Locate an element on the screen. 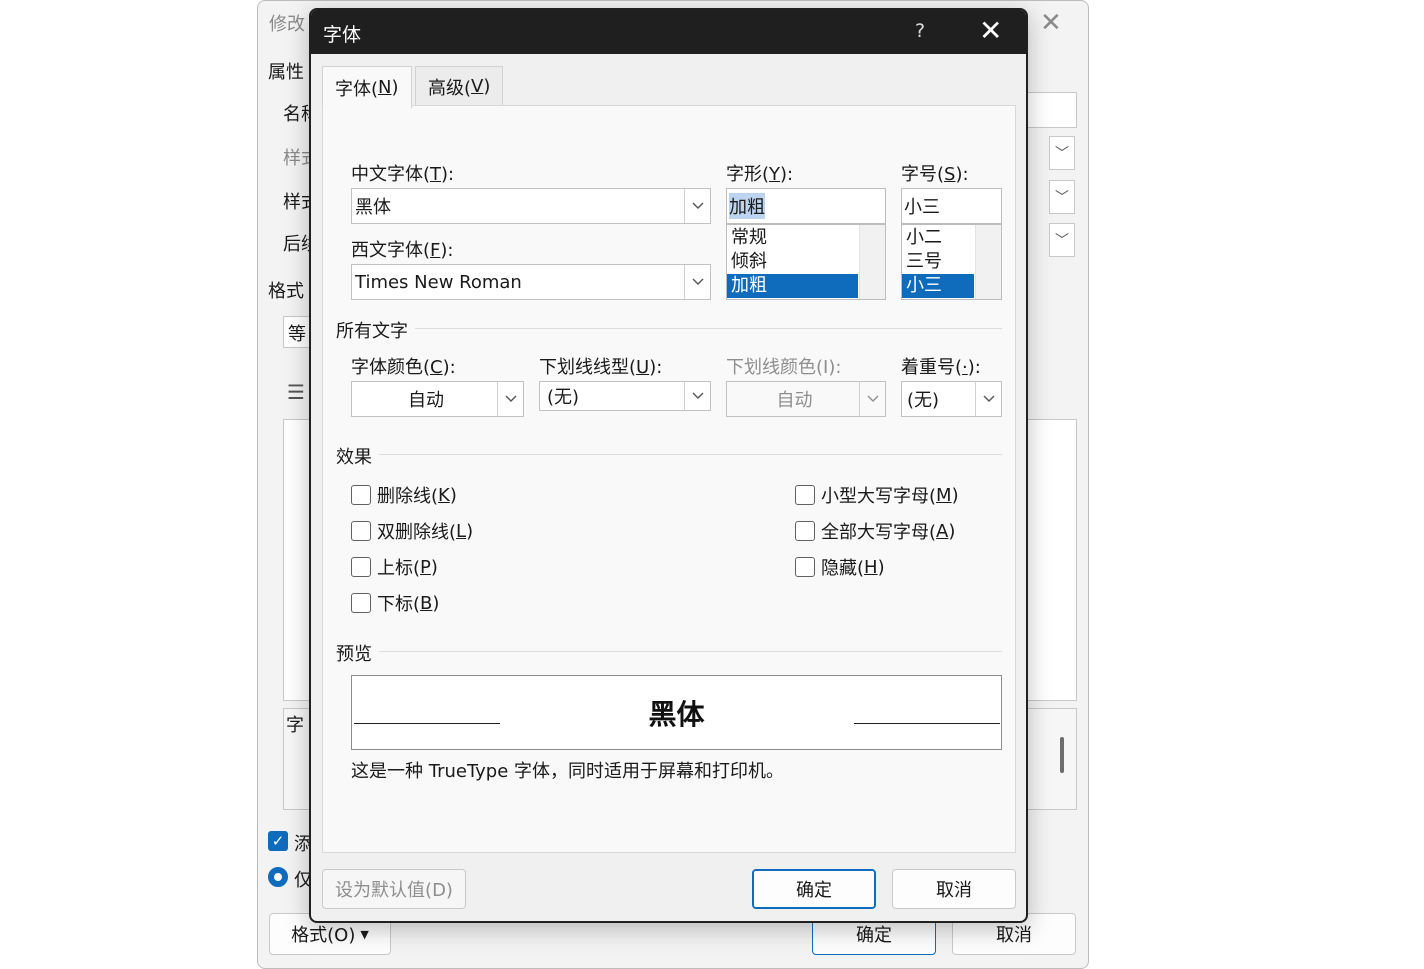 Image resolution: width=1424 pixels, height=969 pixels. hidden-checkbox: 隐藏(H) is located at coordinates (840, 567).